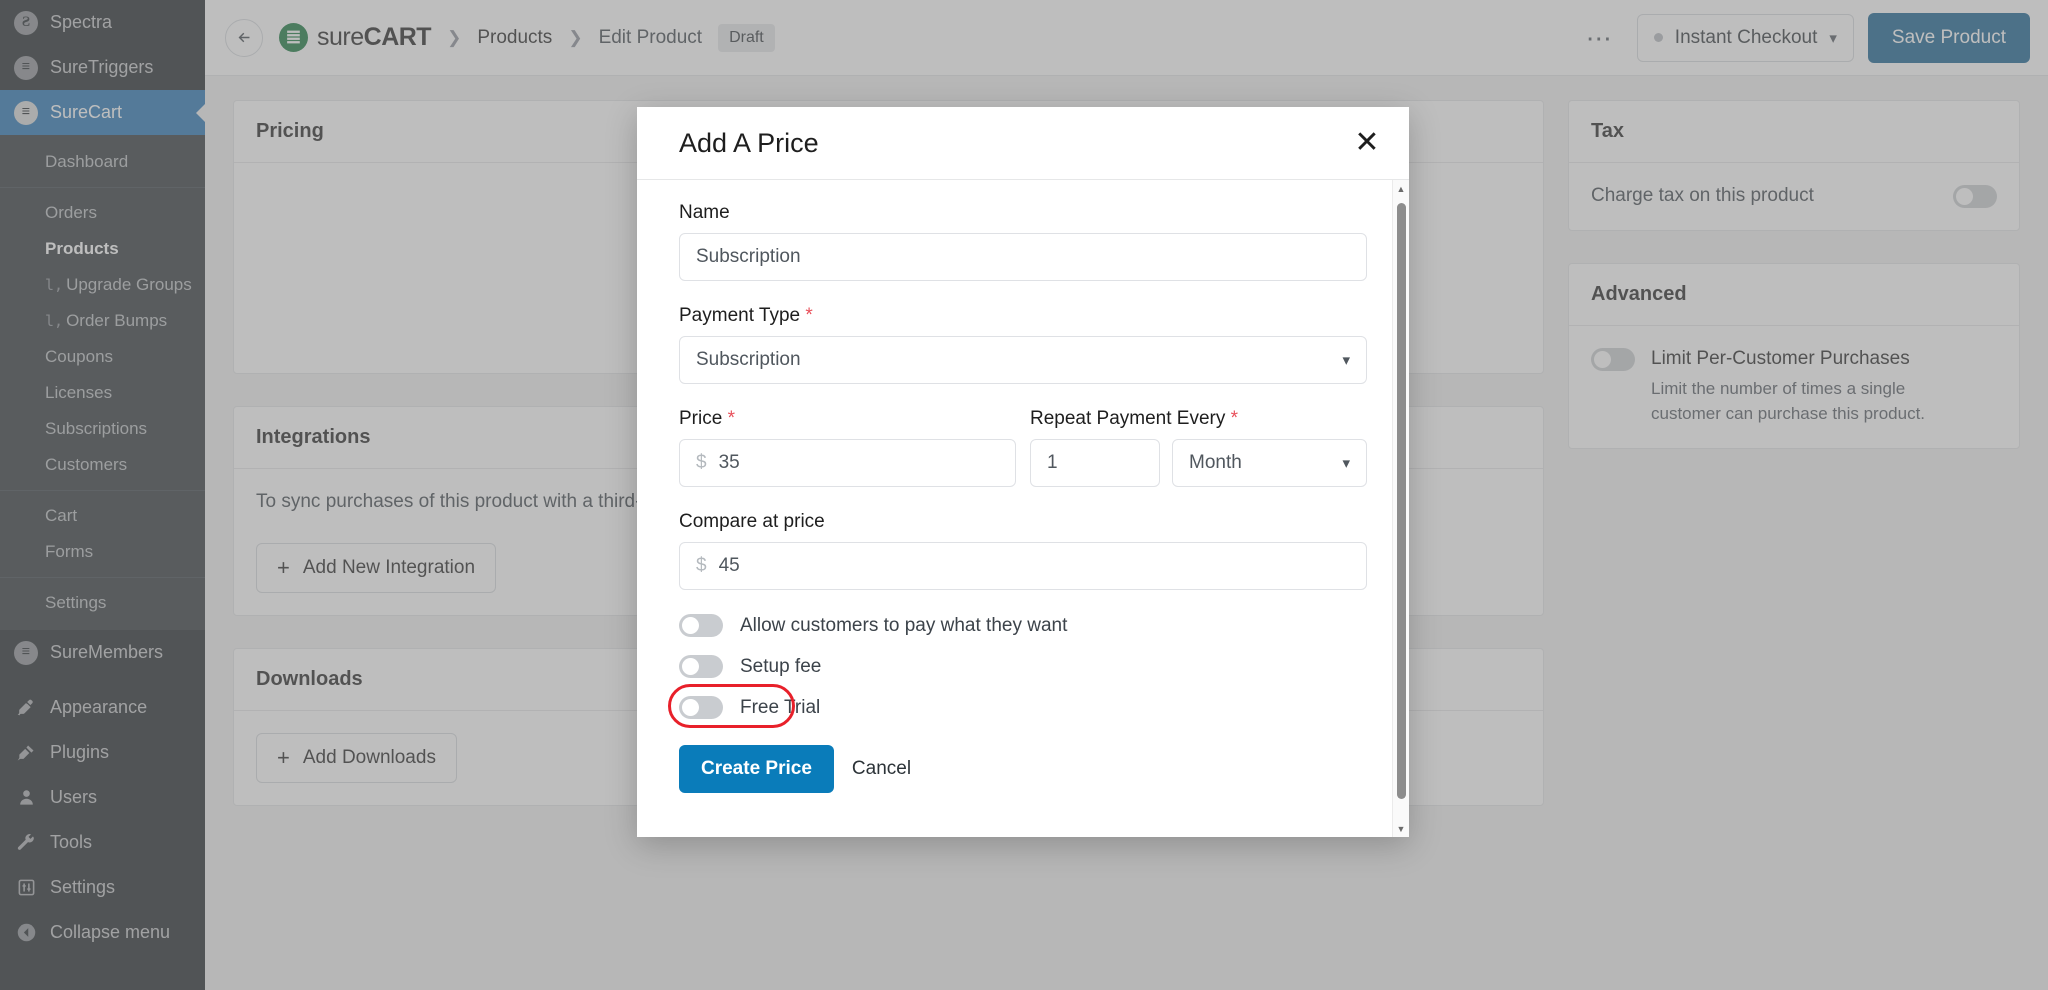  Describe the element at coordinates (1023, 257) in the screenshot. I see `name-input: Subscription` at that location.